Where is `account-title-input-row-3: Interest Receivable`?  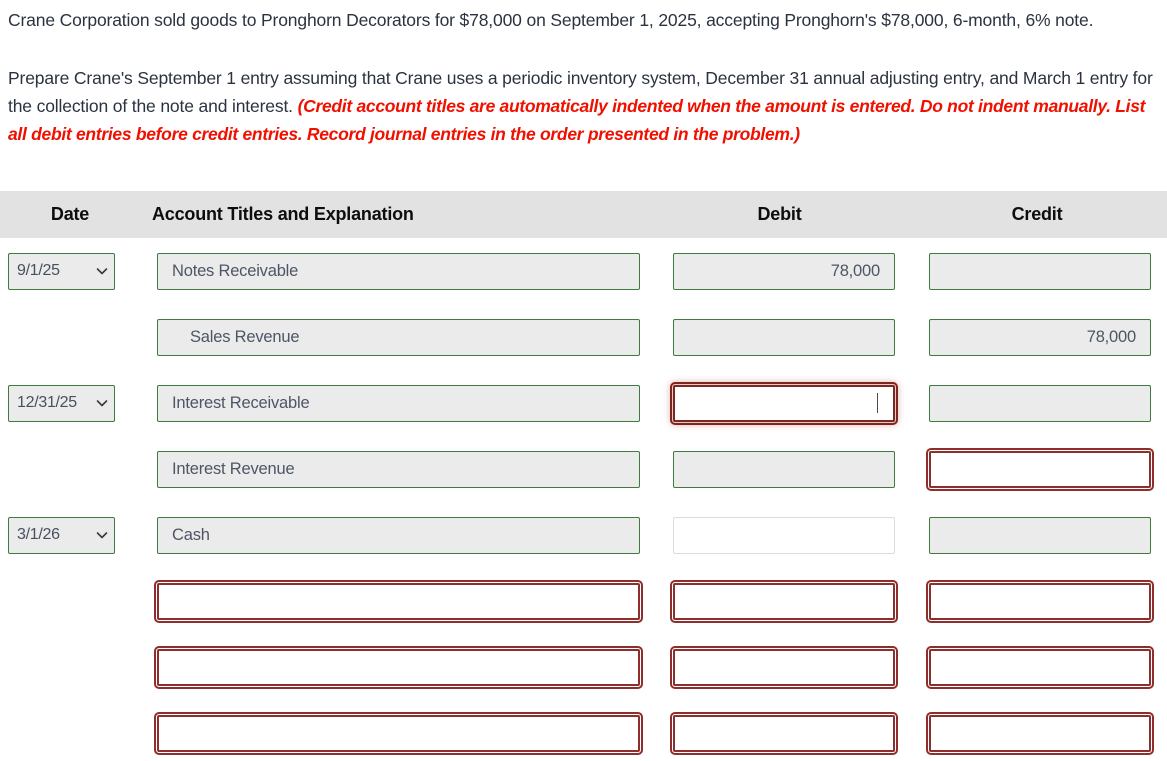
account-title-input-row-3: Interest Receivable is located at coordinates (398, 403).